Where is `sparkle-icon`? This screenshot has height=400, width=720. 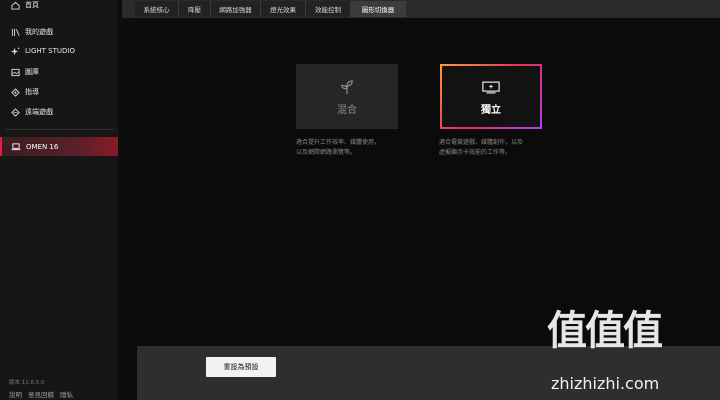
sparkle-icon is located at coordinates (15, 51).